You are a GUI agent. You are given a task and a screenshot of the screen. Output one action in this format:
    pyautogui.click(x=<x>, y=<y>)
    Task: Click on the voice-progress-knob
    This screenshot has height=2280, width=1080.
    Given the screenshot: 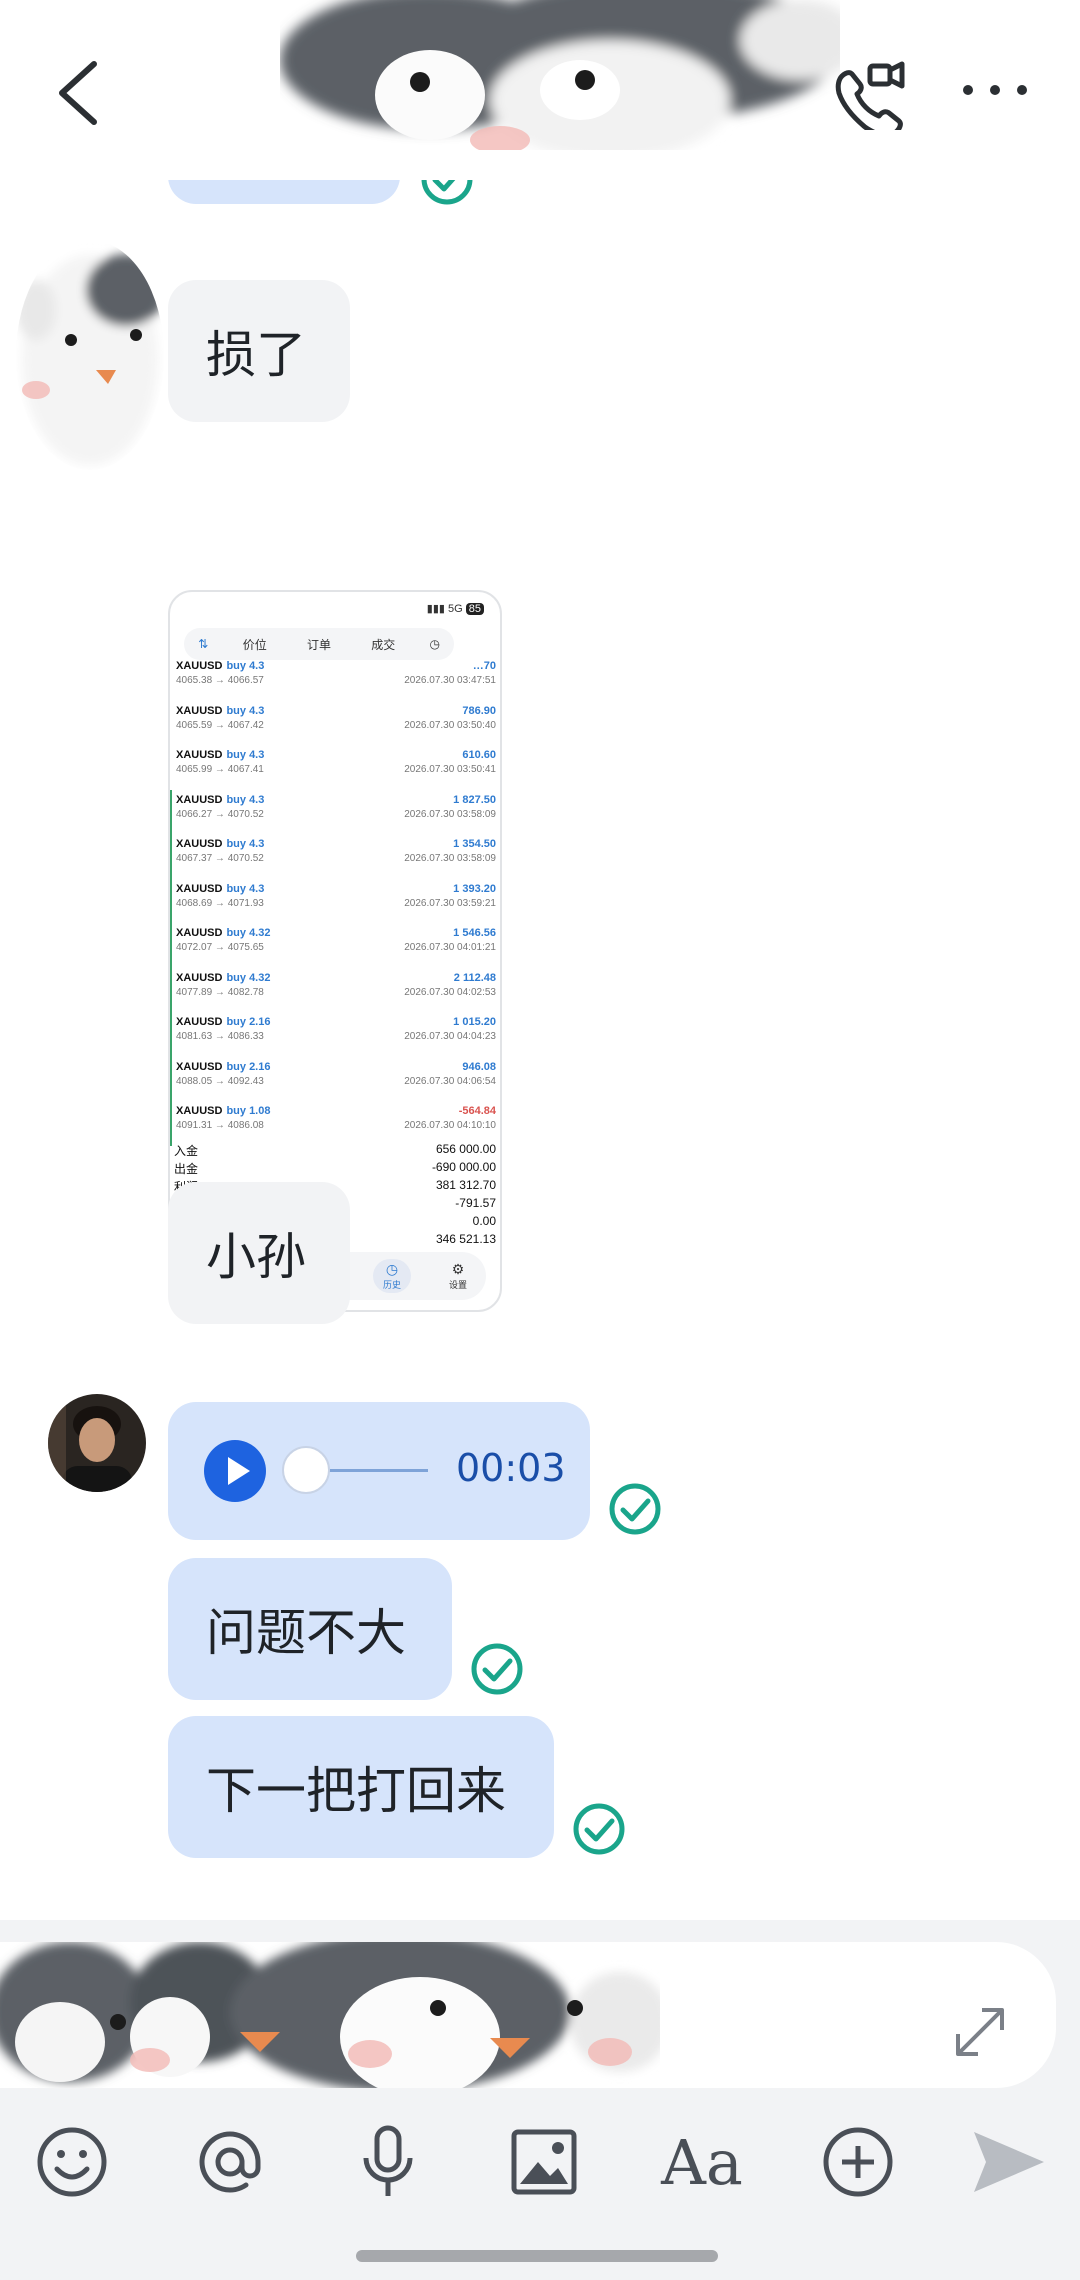 What is the action you would take?
    pyautogui.click(x=306, y=1470)
    